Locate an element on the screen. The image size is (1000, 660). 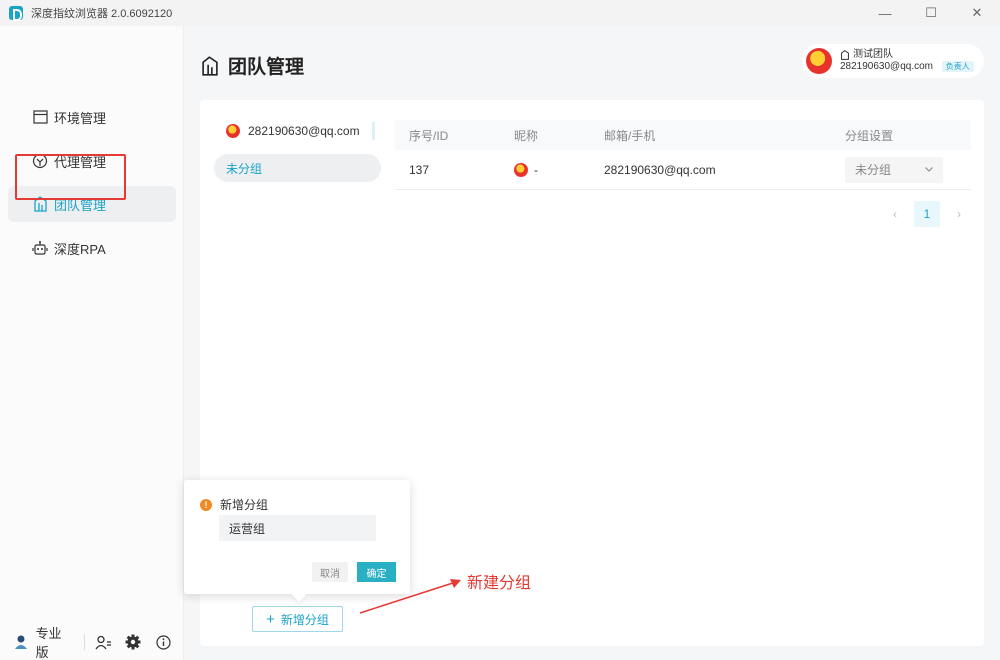
group-select: 未分组 is located at coordinates (894, 169).